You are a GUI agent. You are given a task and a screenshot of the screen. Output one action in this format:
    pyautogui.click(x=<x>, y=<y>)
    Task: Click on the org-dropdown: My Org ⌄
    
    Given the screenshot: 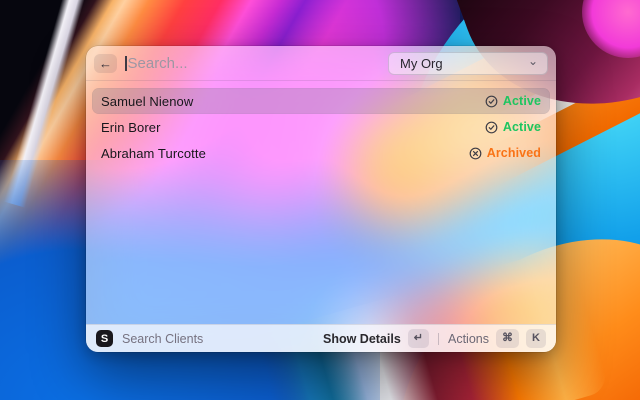 What is the action you would take?
    pyautogui.click(x=468, y=63)
    